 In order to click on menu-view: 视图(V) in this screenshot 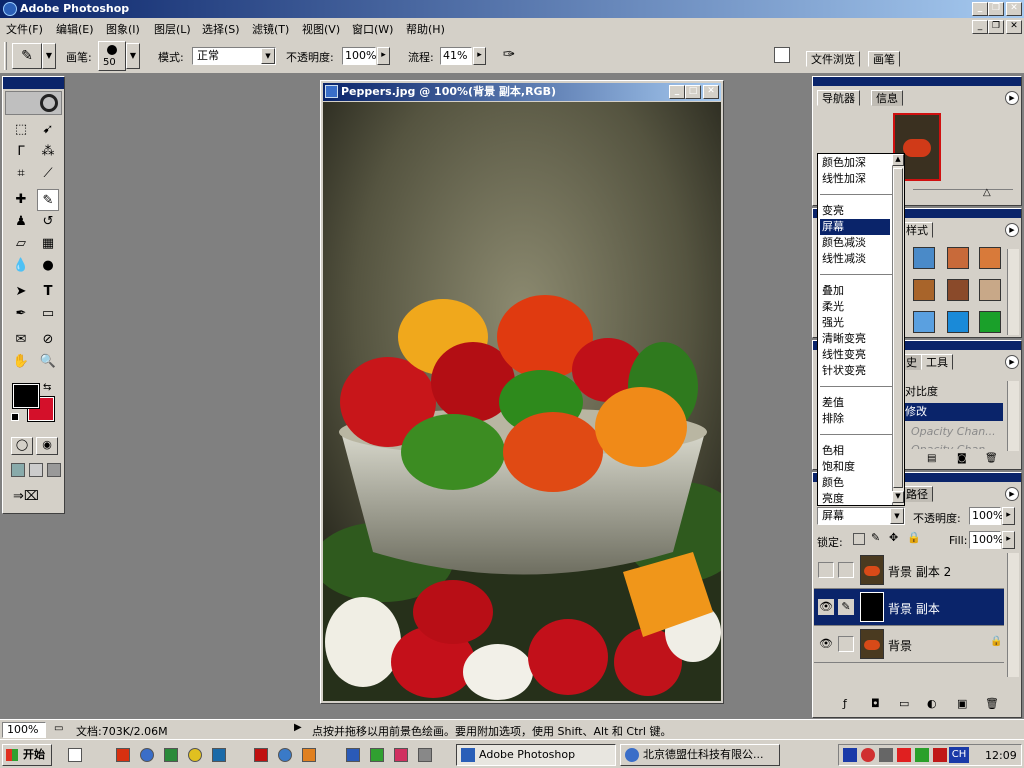, I will do `click(321, 29)`.